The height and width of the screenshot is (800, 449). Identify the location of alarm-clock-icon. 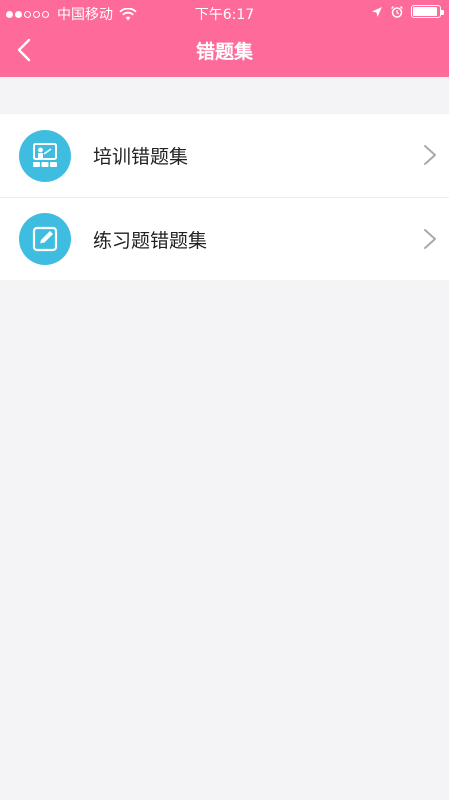
(397, 11).